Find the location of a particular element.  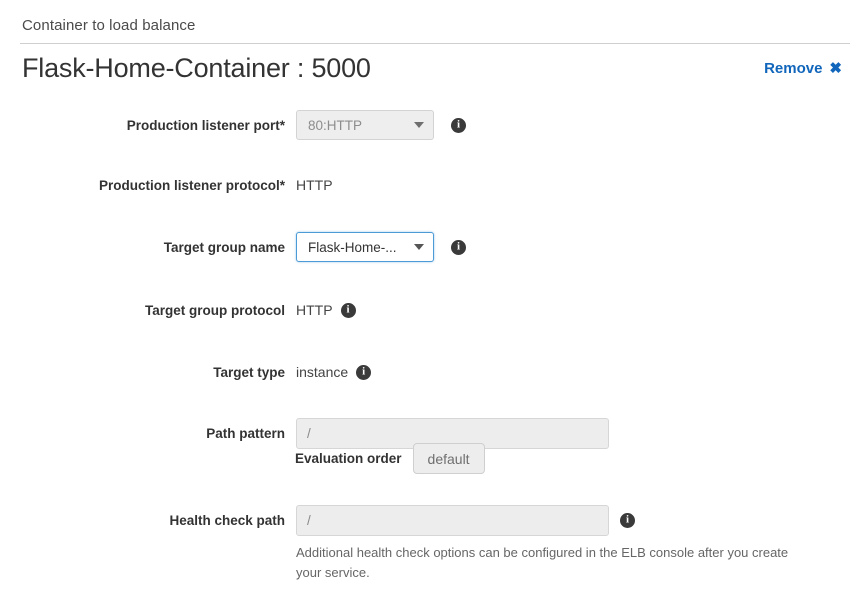

field-target-group-protocol: Target group protocol HTTP i is located at coordinates (178, 310).